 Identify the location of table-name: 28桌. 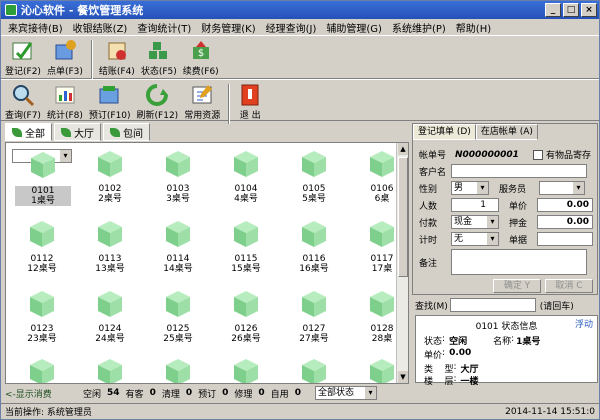
(382, 339).